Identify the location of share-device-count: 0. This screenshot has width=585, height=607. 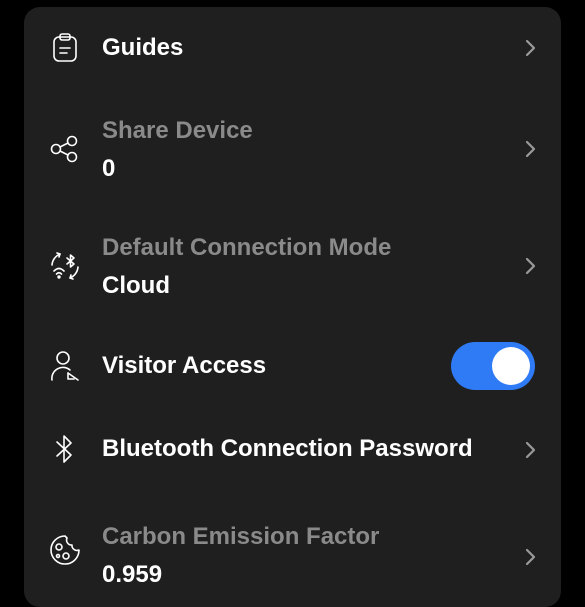
(109, 168).